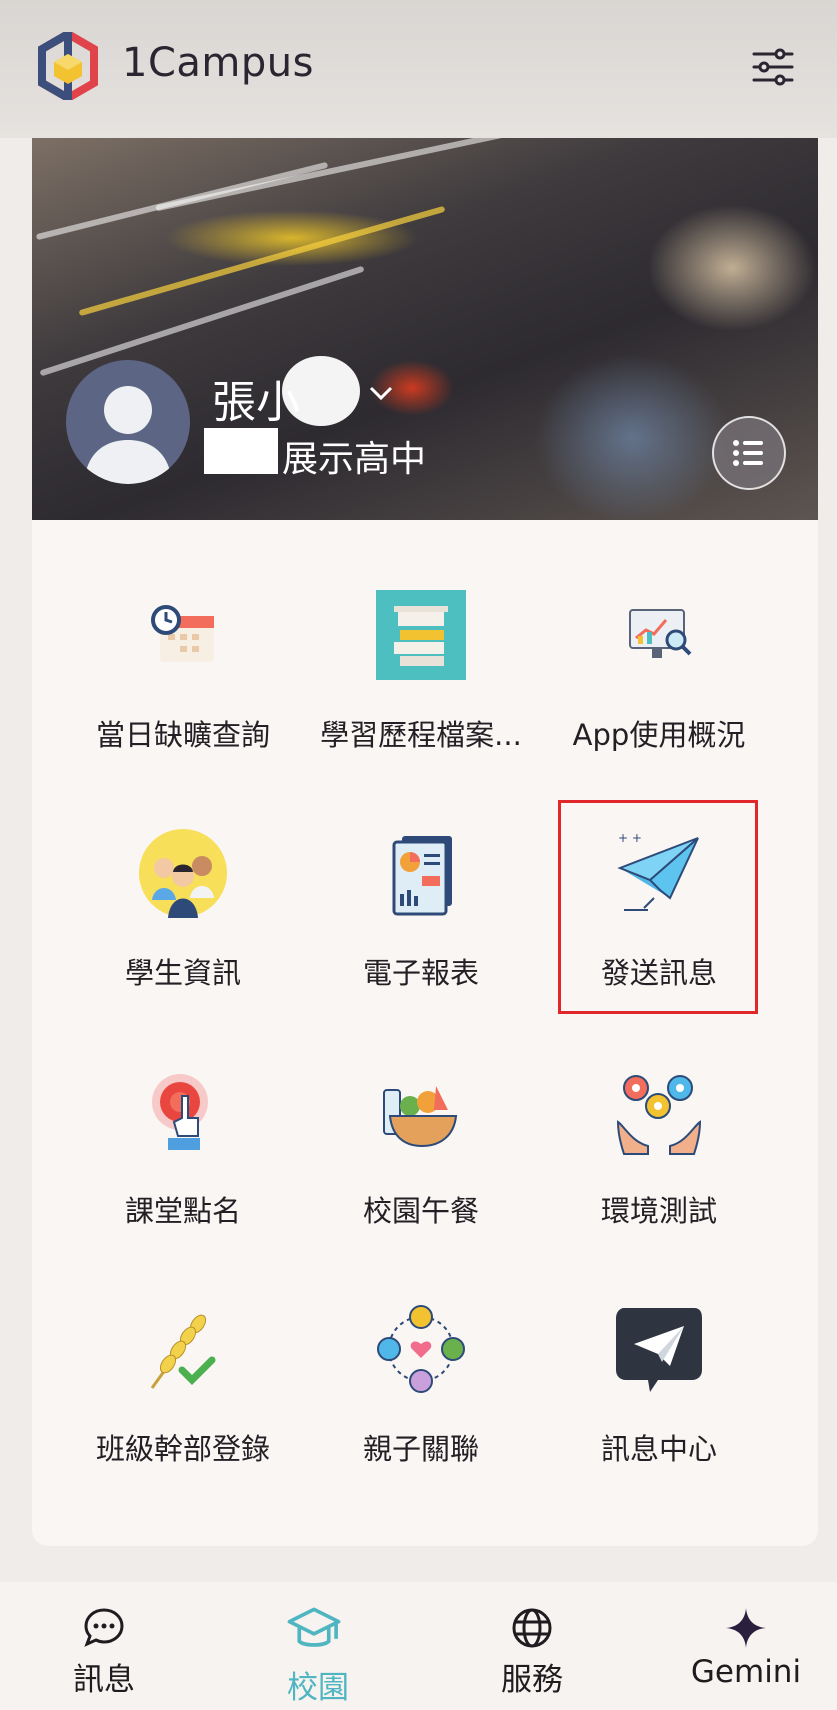 The image size is (837, 1710). I want to click on list-icon, so click(748, 453).